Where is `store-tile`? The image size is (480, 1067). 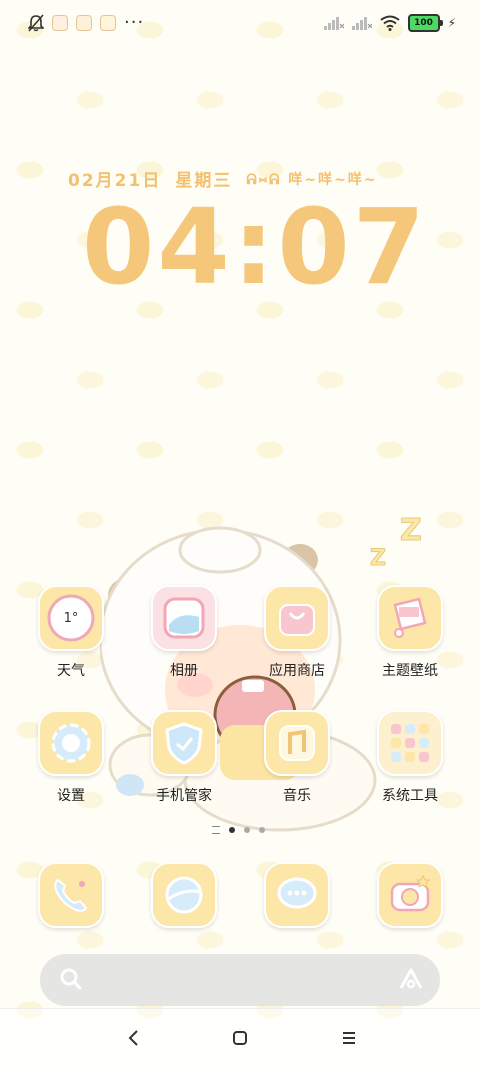
store-tile is located at coordinates (297, 618).